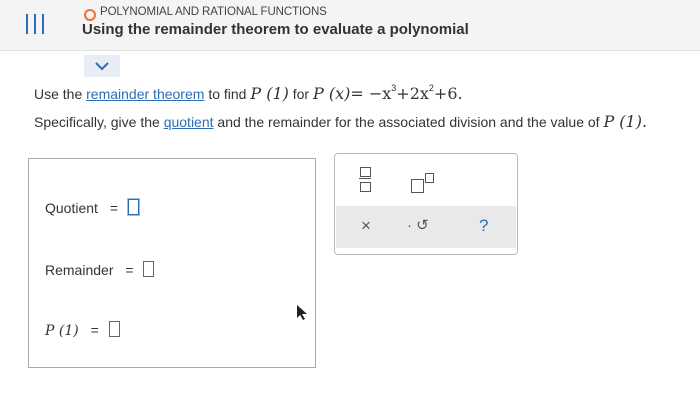  What do you see at coordinates (82, 330) in the screenshot?
I see `p1-row: P (1) =` at bounding box center [82, 330].